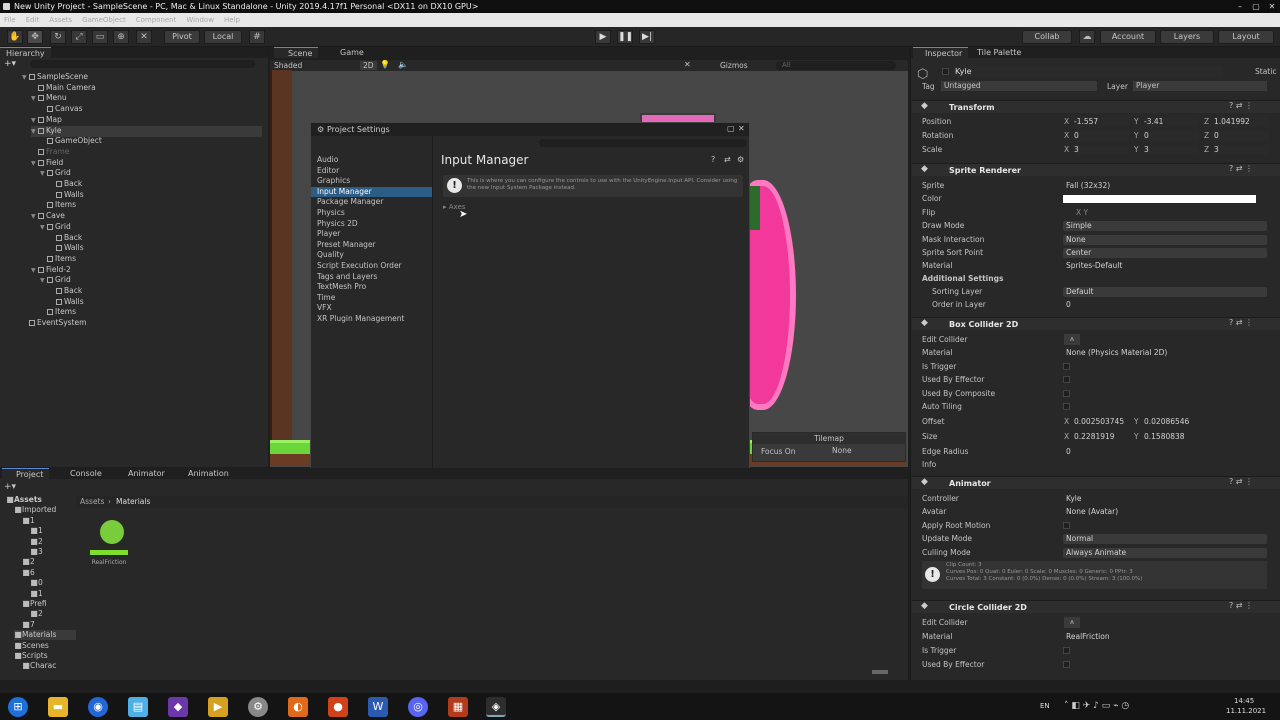  I want to click on menu-edit: Edit, so click(33, 20).